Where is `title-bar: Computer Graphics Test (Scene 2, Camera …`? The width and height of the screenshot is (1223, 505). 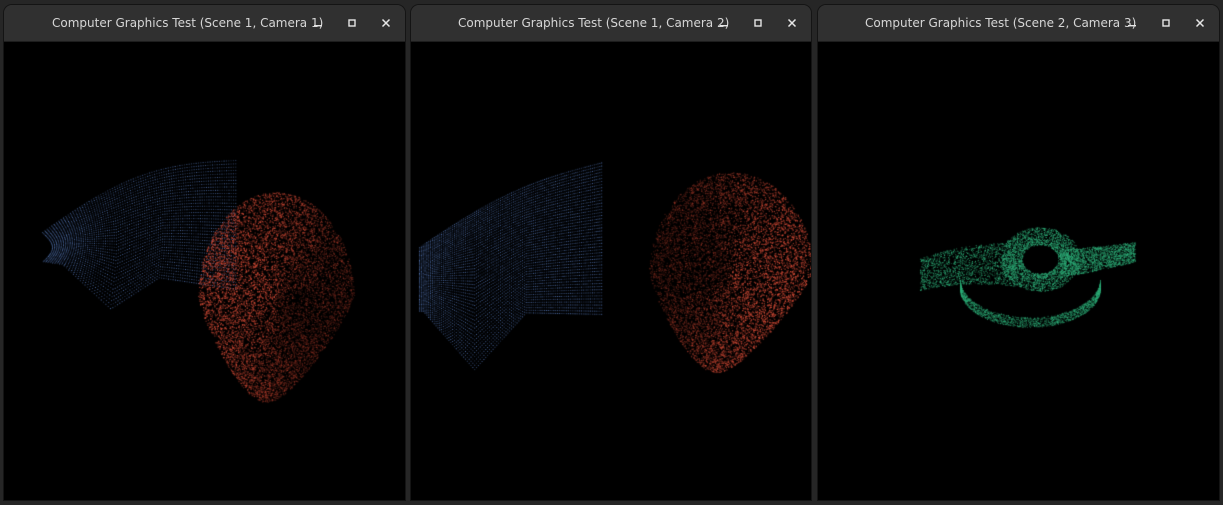 title-bar: Computer Graphics Test (Scene 2, Camera … is located at coordinates (1018, 23).